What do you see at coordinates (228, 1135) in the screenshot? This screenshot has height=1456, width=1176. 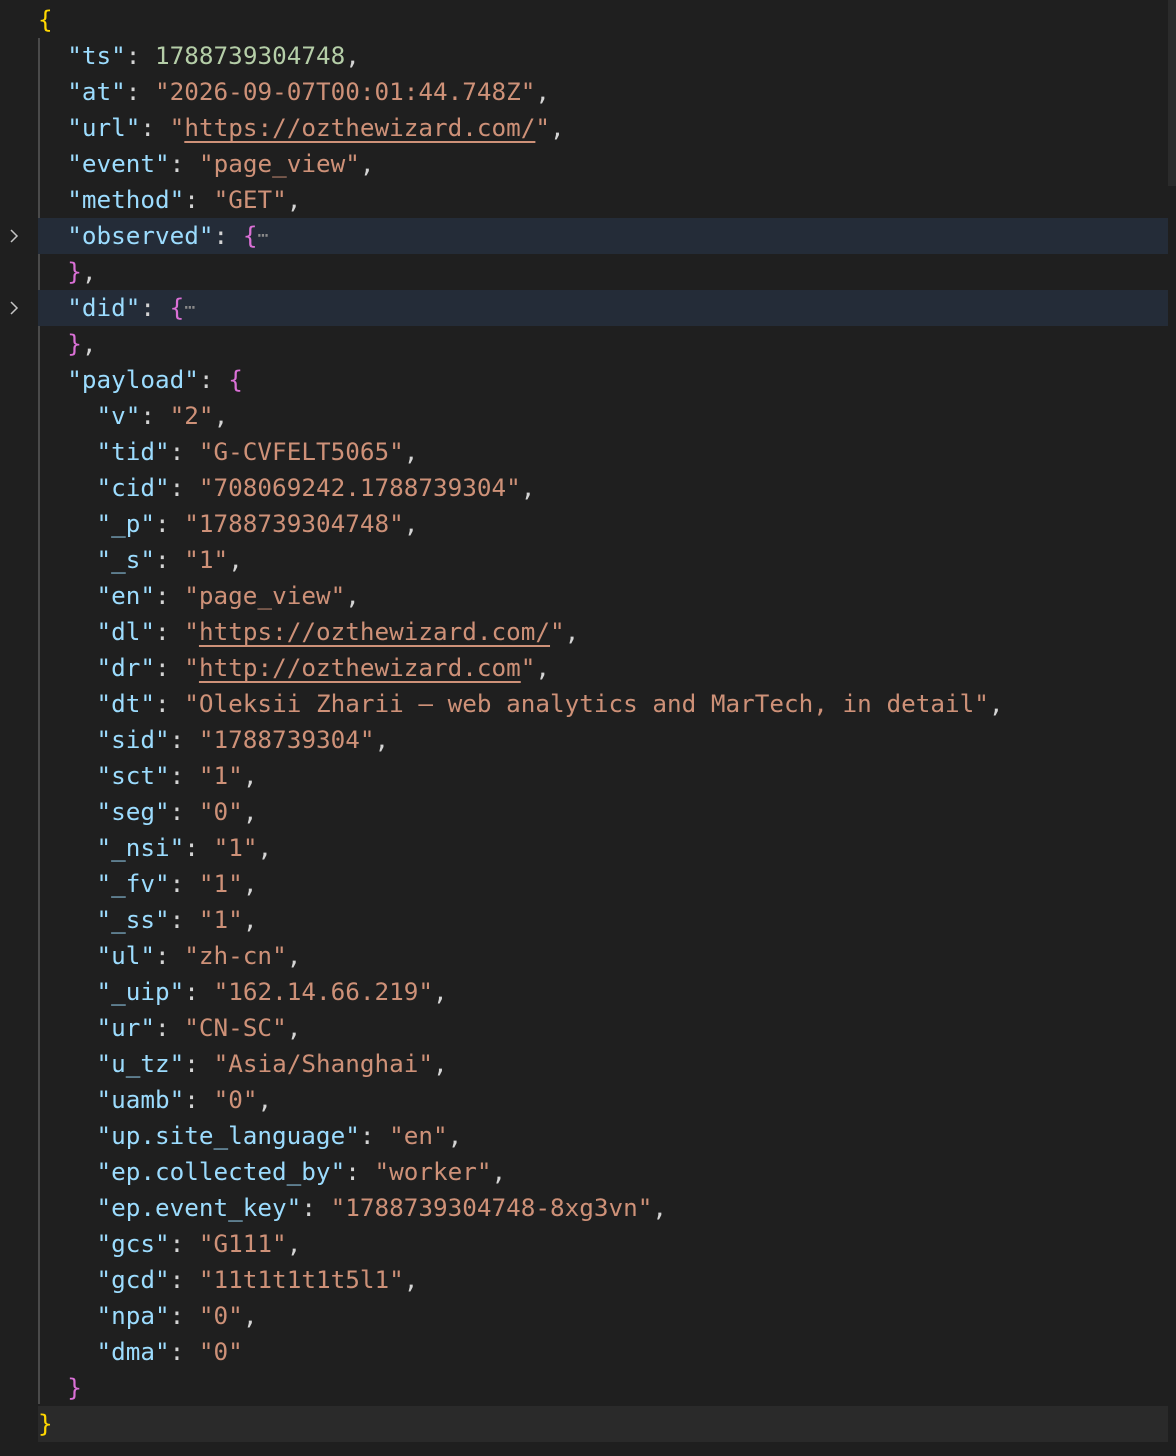 I see `json-key: "up.site_language"` at bounding box center [228, 1135].